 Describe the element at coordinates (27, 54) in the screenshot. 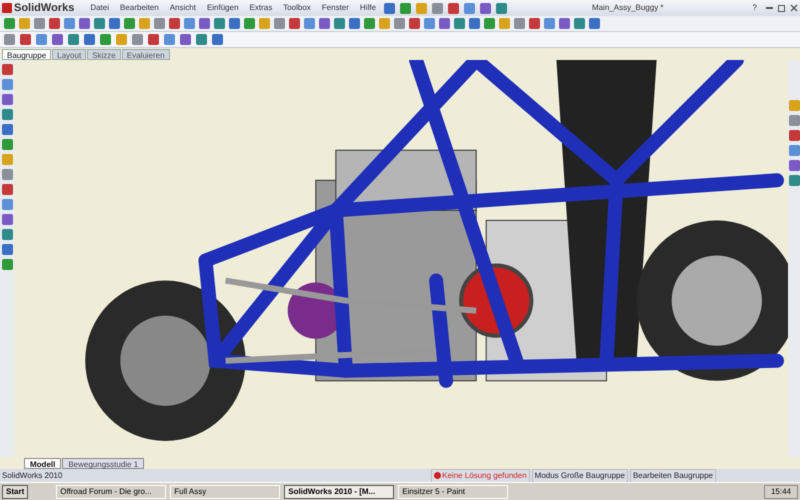

I see `command-tab: Baugruppe` at that location.